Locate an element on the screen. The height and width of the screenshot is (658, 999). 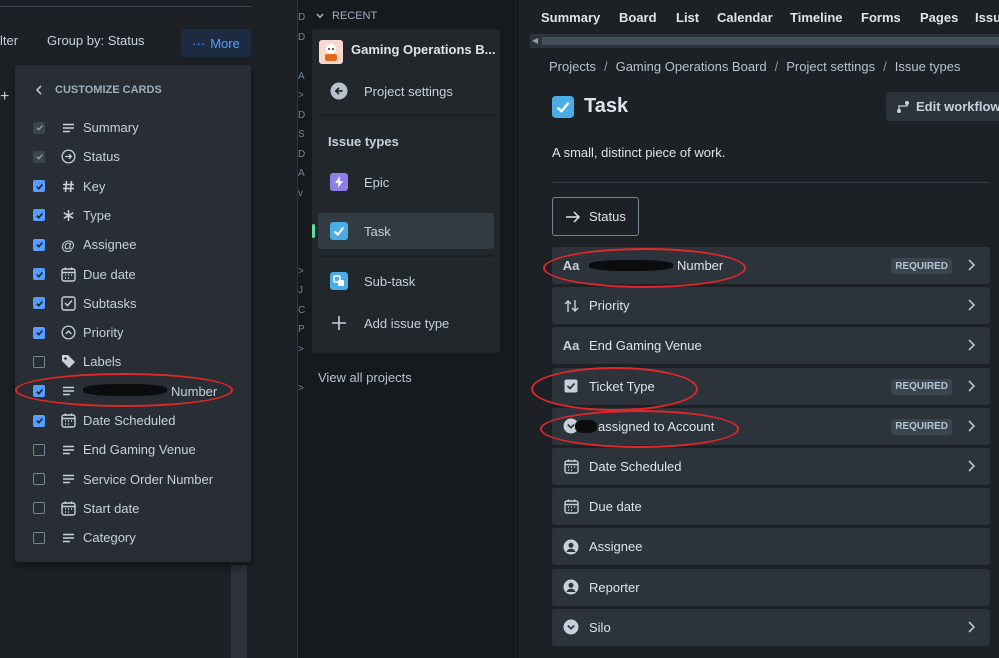
issue-field-row: Silo is located at coordinates (771, 627).